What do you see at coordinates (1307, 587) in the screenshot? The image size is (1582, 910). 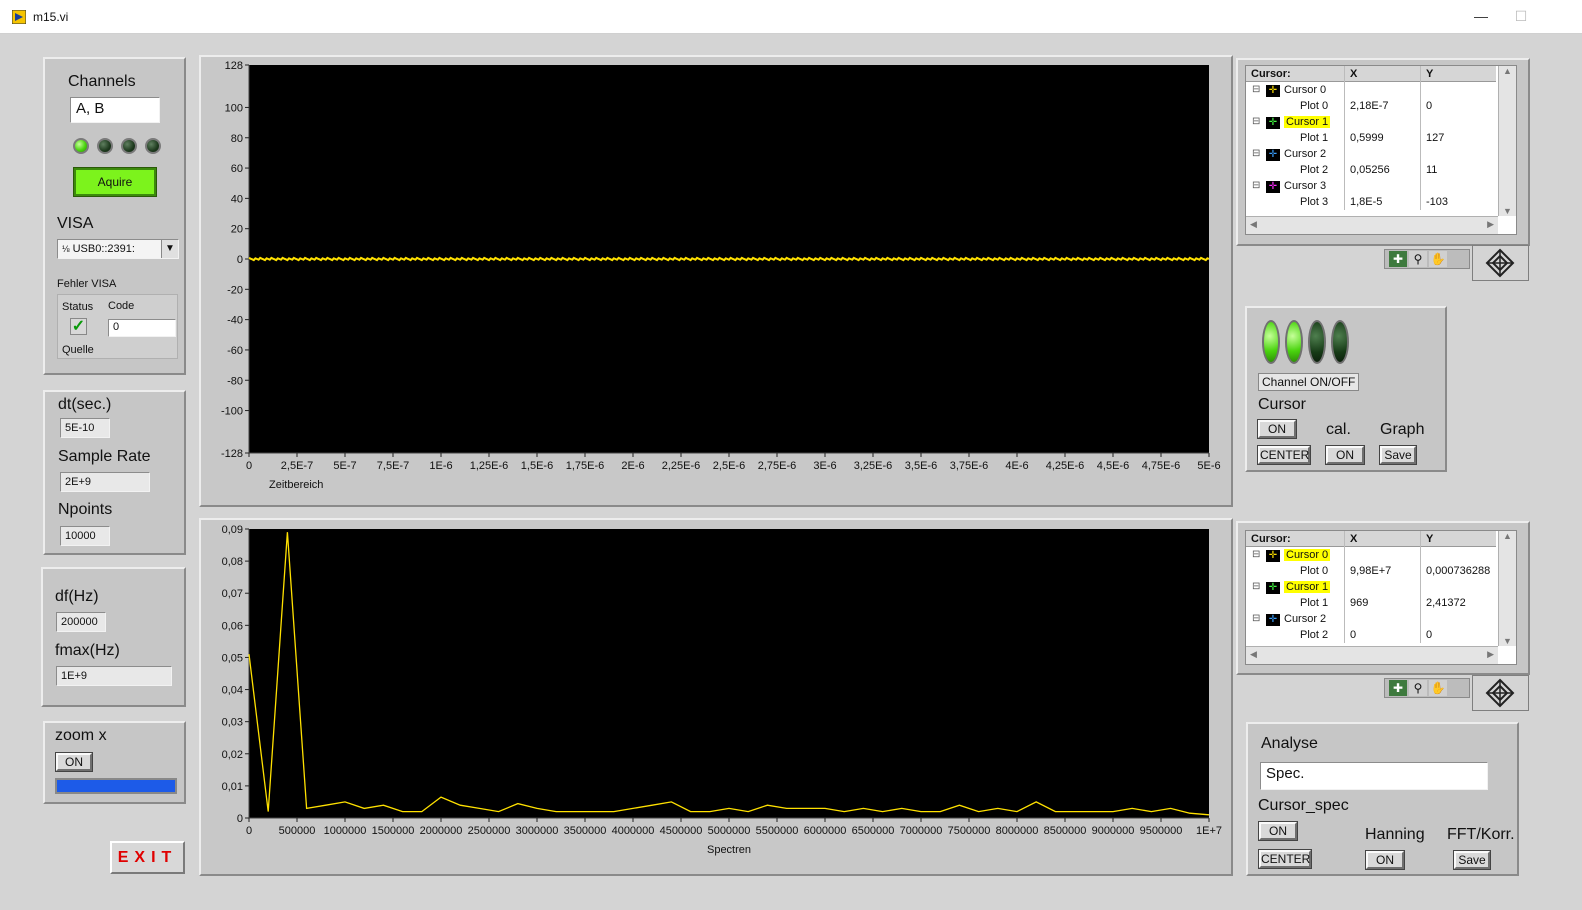 I see `cursor-name: Cursor 1` at bounding box center [1307, 587].